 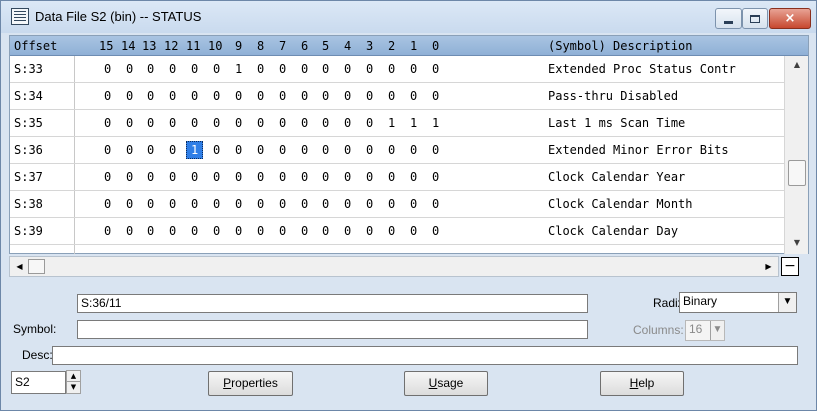 I want to click on description-field, so click(x=425, y=355).